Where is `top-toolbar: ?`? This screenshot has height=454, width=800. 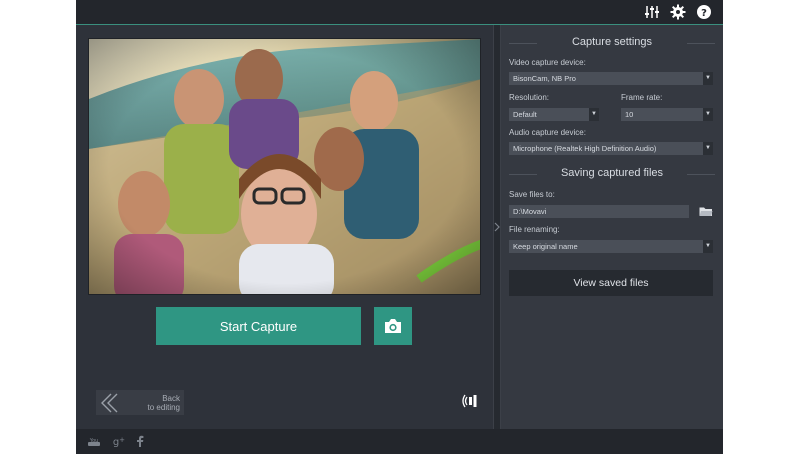 top-toolbar: ? is located at coordinates (399, 12).